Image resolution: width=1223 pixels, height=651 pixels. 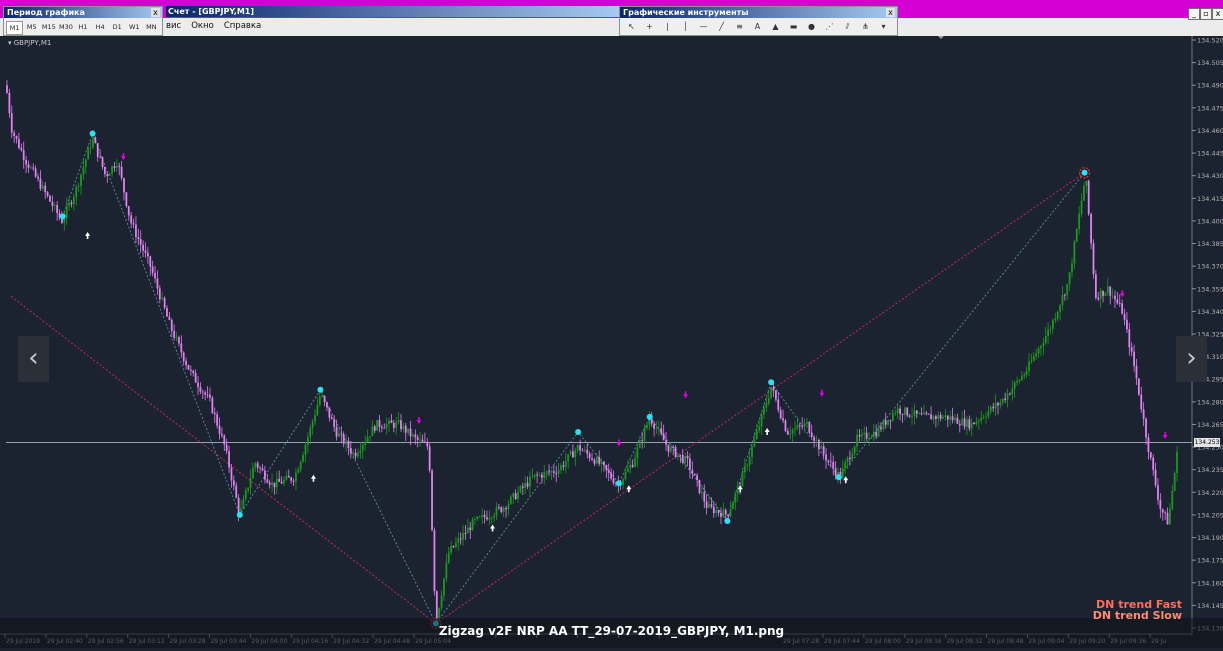 I want to click on timeframe-m5-button: M5, so click(x=31, y=28).